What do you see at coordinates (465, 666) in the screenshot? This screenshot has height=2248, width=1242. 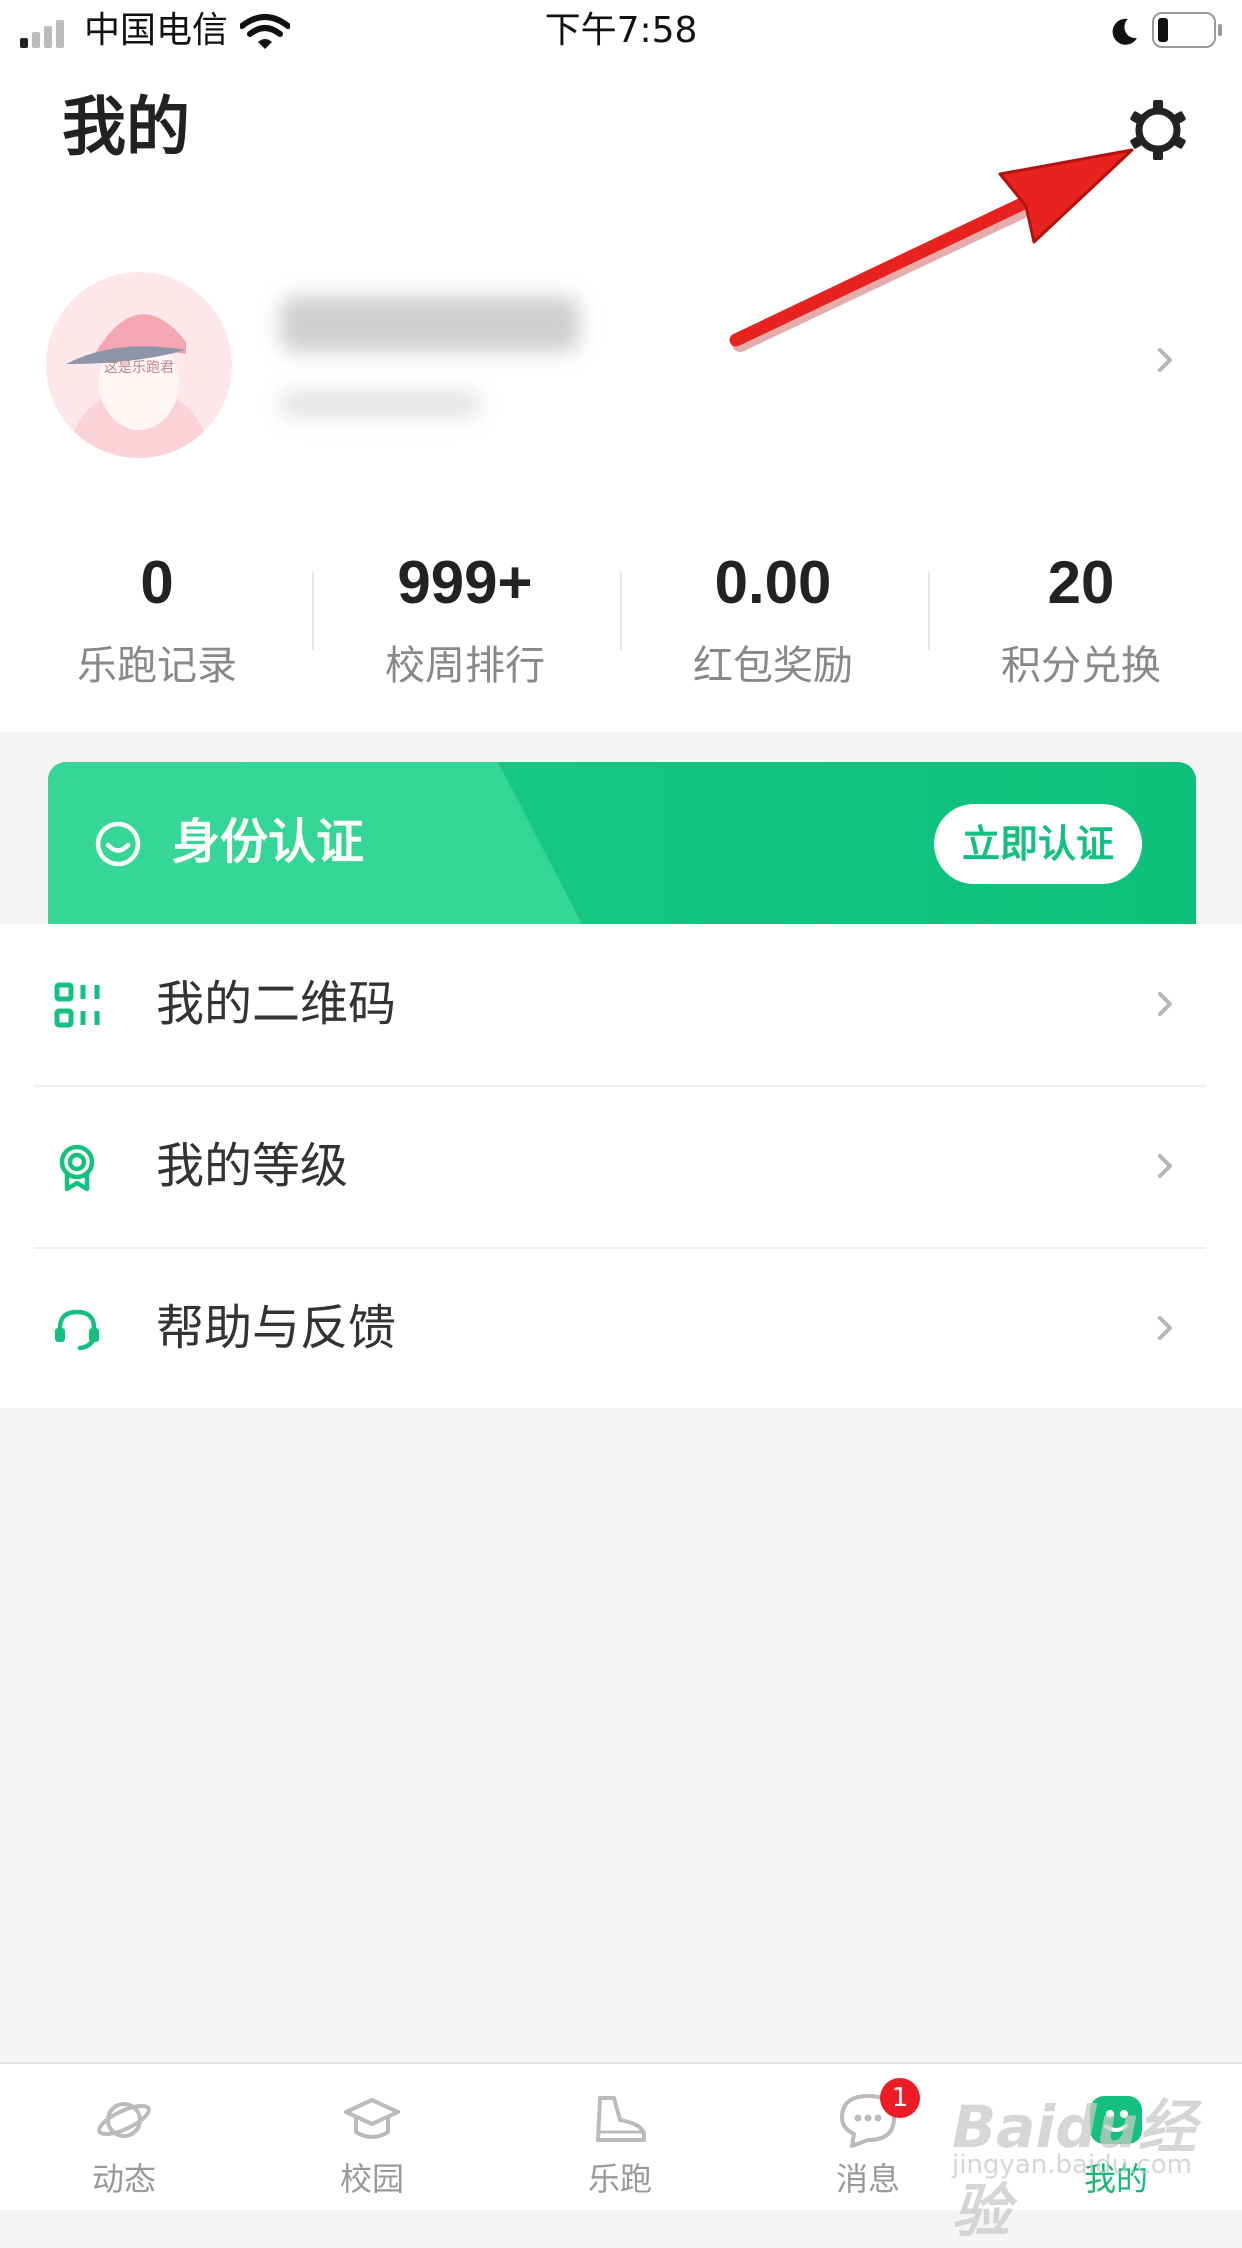 I see `stat-weekly-rank-label: 校周排行` at bounding box center [465, 666].